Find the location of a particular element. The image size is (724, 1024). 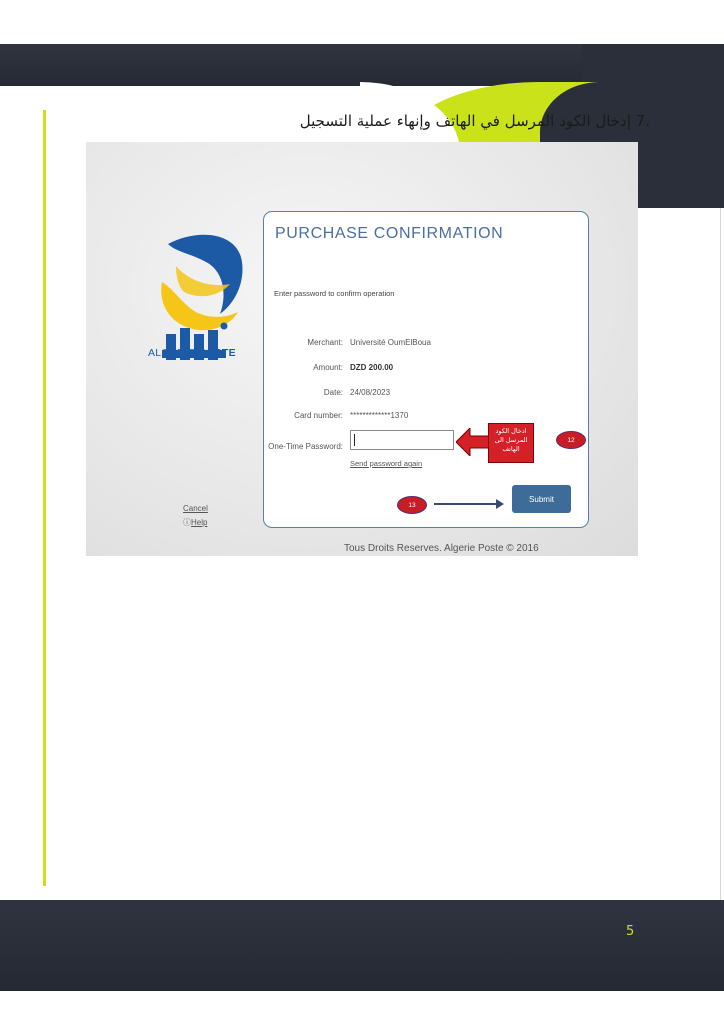

merchant-row: Merchant: Université OumElBoua is located at coordinates (424, 345).